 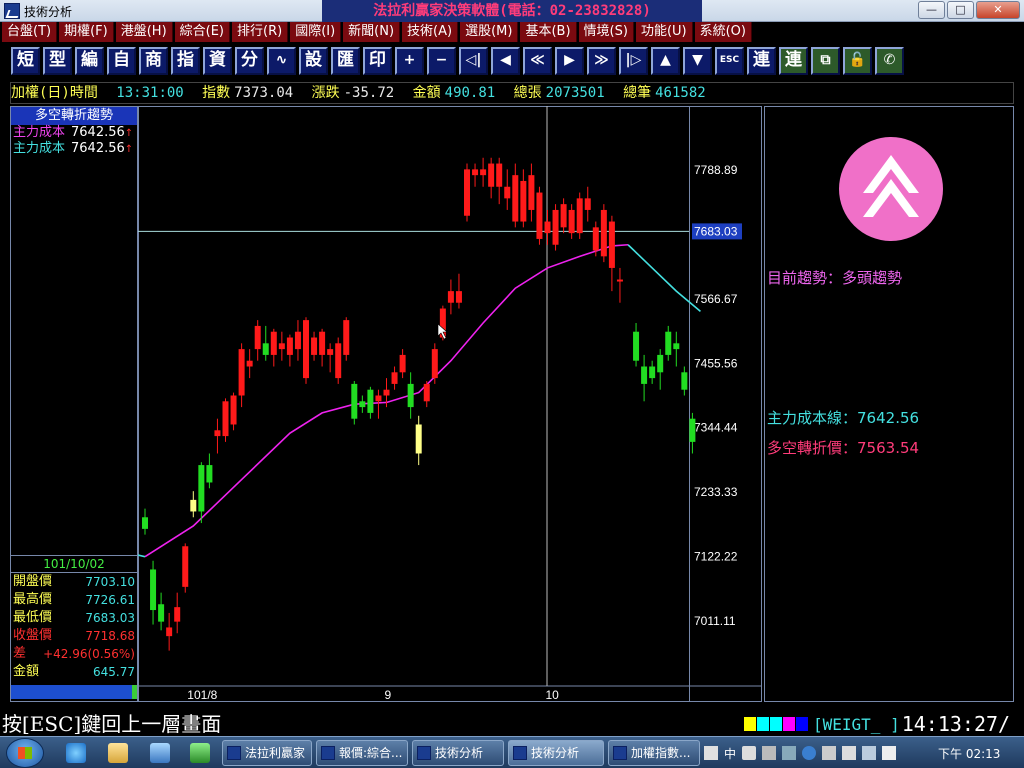 I want to click on toolbar-button: +, so click(x=409, y=61).